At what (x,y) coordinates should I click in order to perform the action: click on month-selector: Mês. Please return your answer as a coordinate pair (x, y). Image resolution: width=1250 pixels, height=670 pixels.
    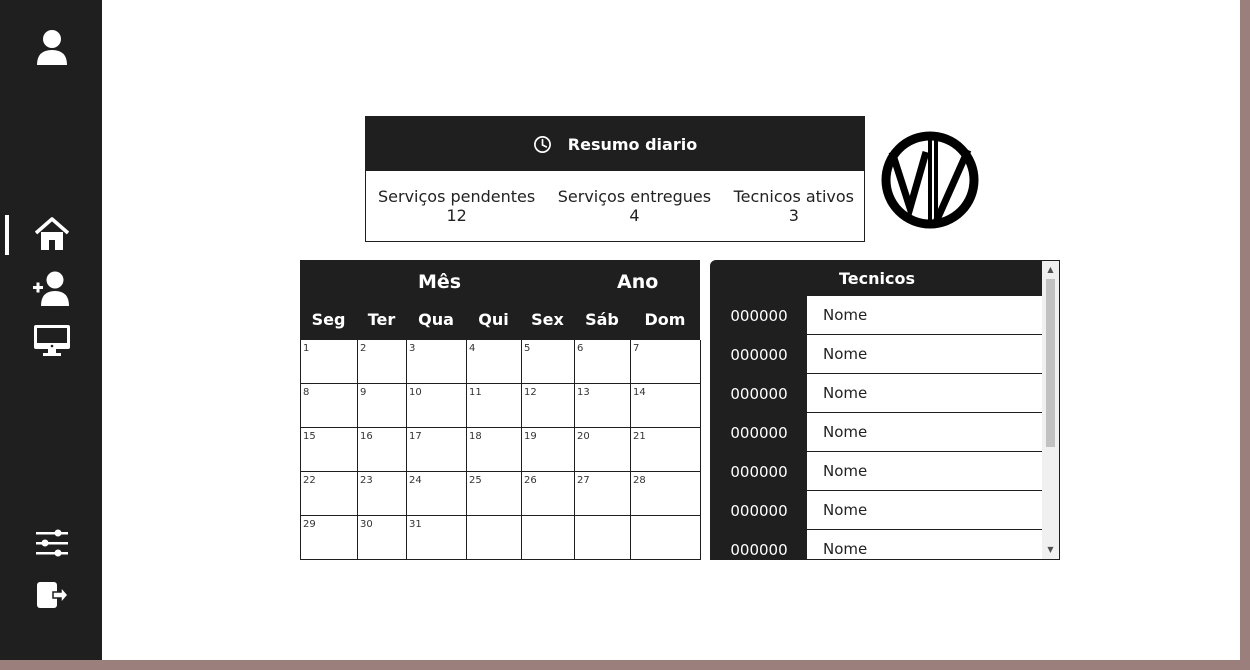
    Looking at the image, I should click on (439, 282).